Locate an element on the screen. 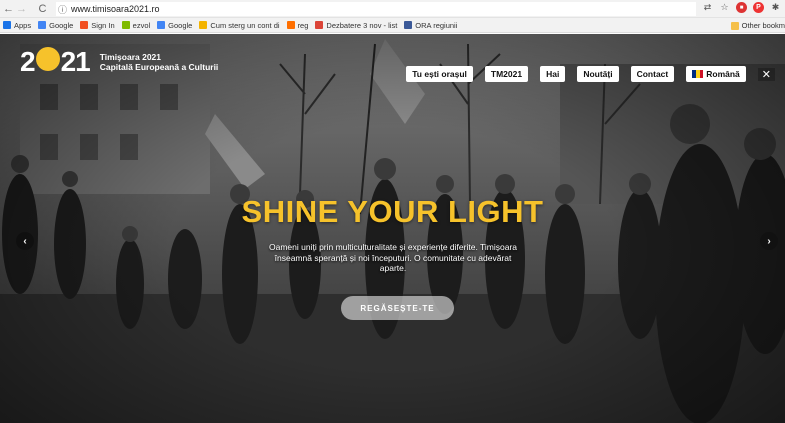 This screenshot has width=785, height=423. slider-prev-button: ‹ is located at coordinates (25, 241).